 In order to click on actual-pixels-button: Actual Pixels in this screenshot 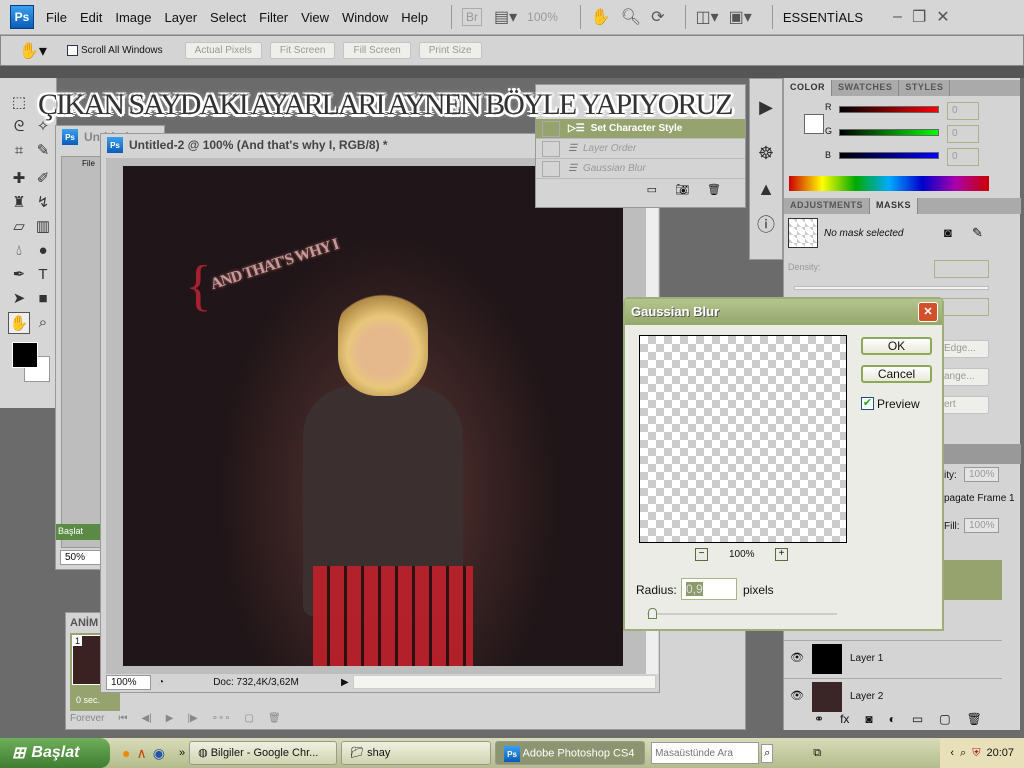, I will do `click(223, 50)`.